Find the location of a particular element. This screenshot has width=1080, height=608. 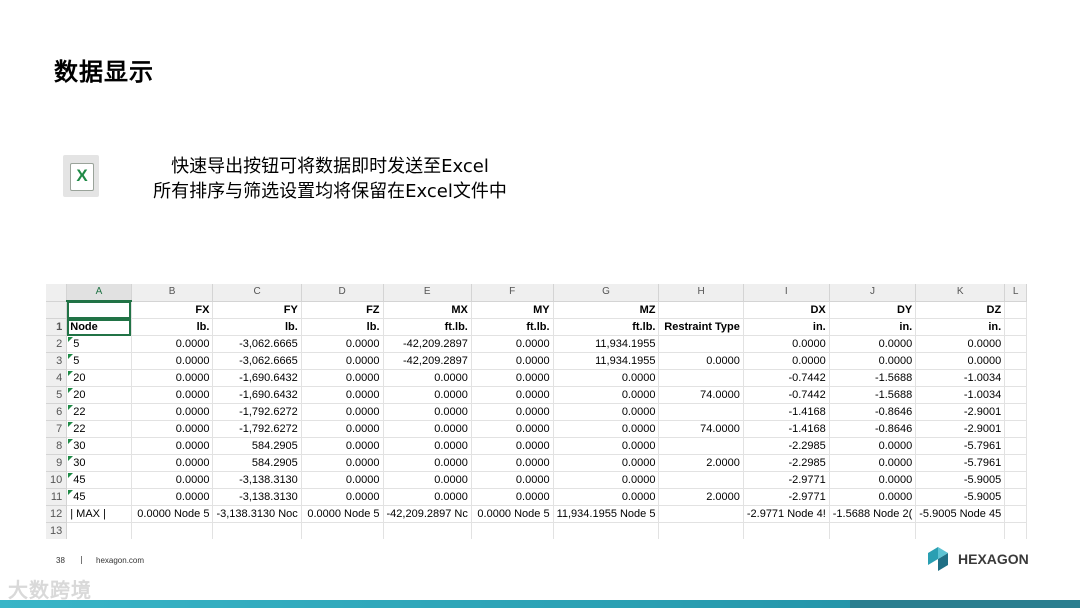

header-cell-unit is located at coordinates (1015, 327).